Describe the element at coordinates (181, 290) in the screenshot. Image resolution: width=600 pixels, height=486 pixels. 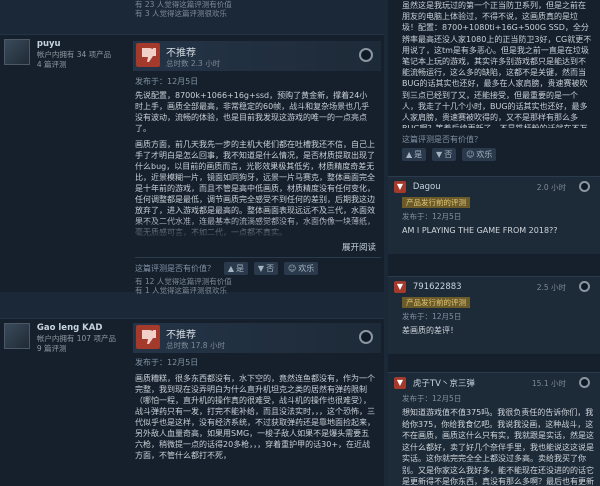
I see `funny-count-text: 有 1 人觉得这篇评测很欢乐` at that location.